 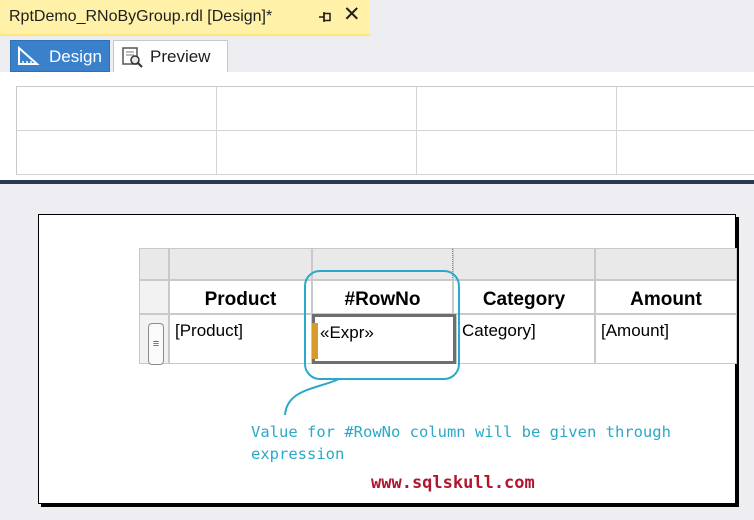 I want to click on pane-splitter, so click(x=377, y=182).